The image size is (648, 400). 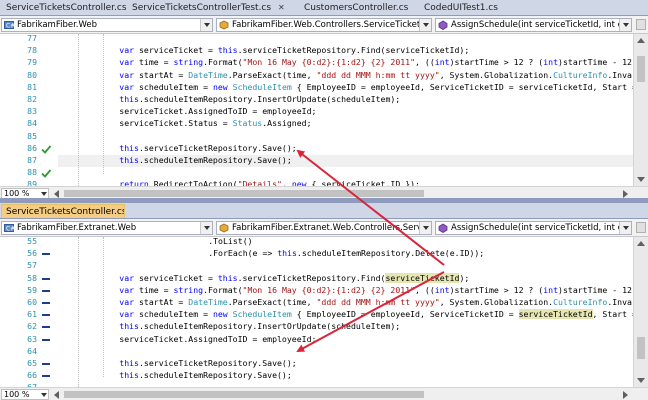 I want to click on line-number: 60, so click(x=32, y=302).